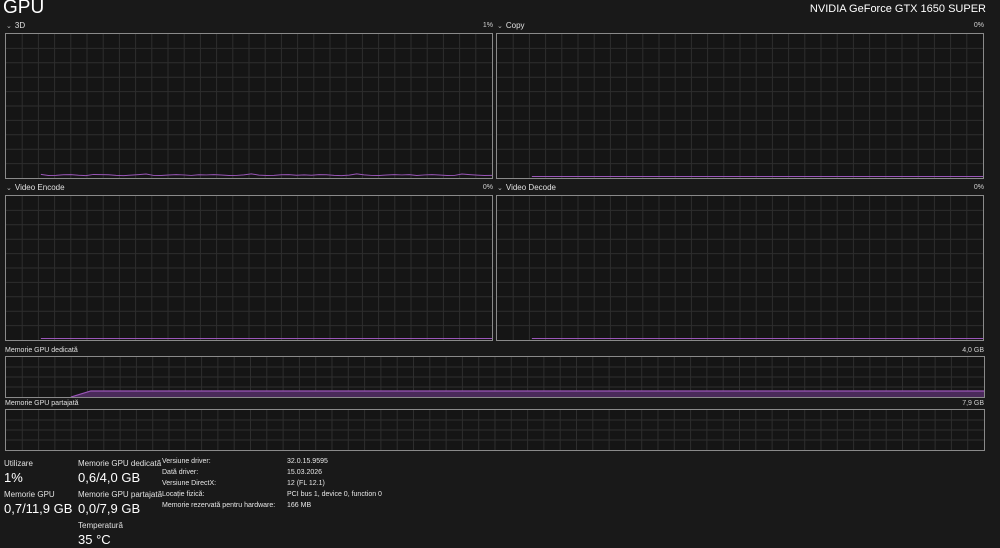 The image size is (1000, 548). Describe the element at coordinates (120, 494) in the screenshot. I see `shared-memory-label: Memorie GPU partajată` at that location.